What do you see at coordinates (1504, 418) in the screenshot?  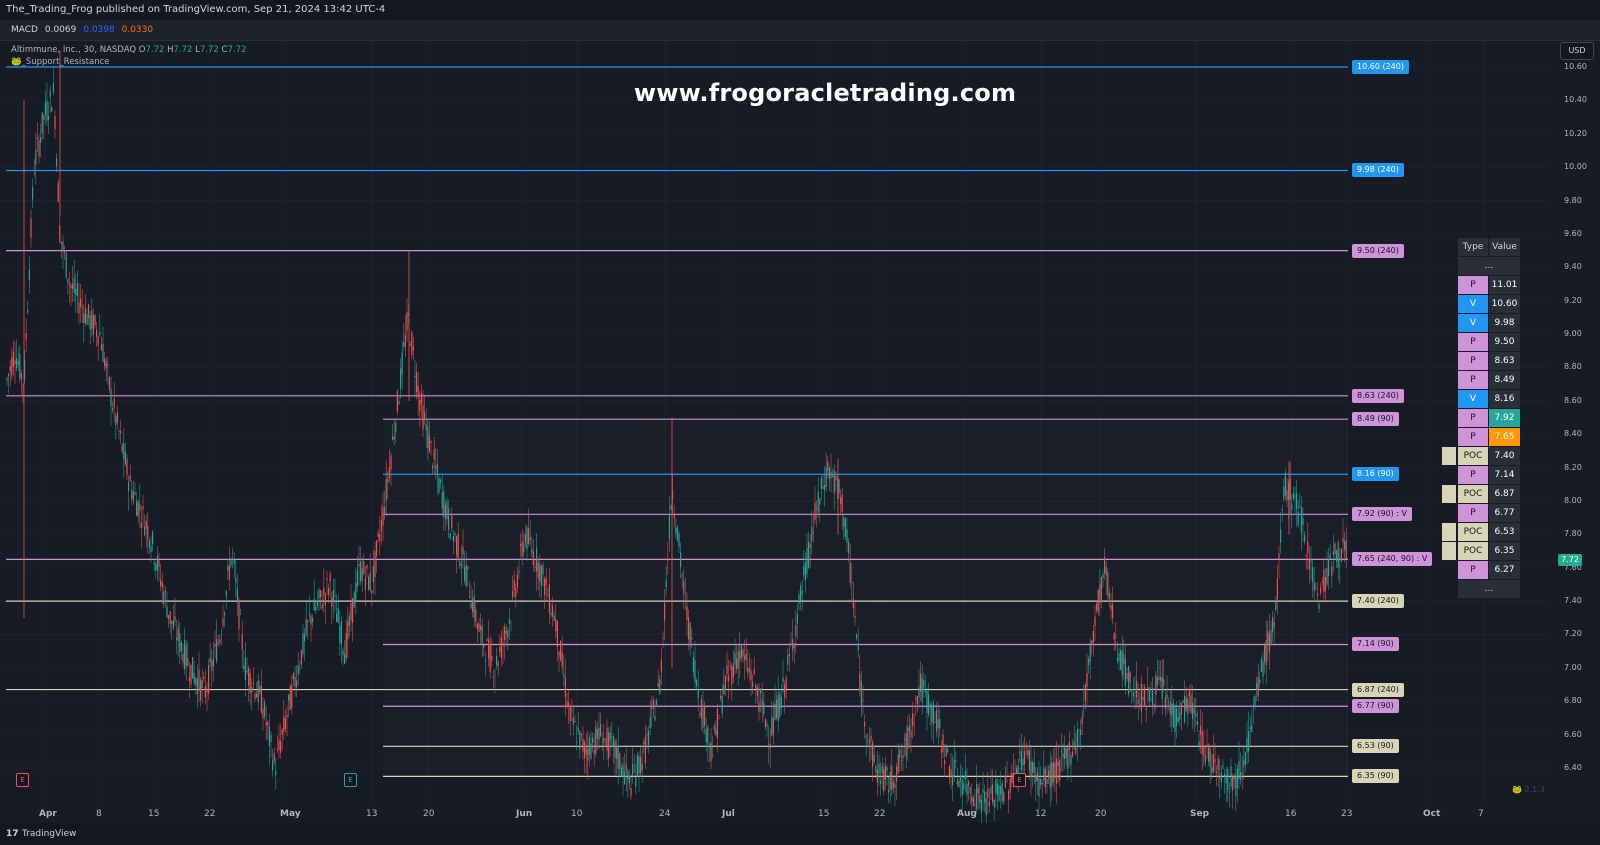 I see `table-value-cell: 7.92` at bounding box center [1504, 418].